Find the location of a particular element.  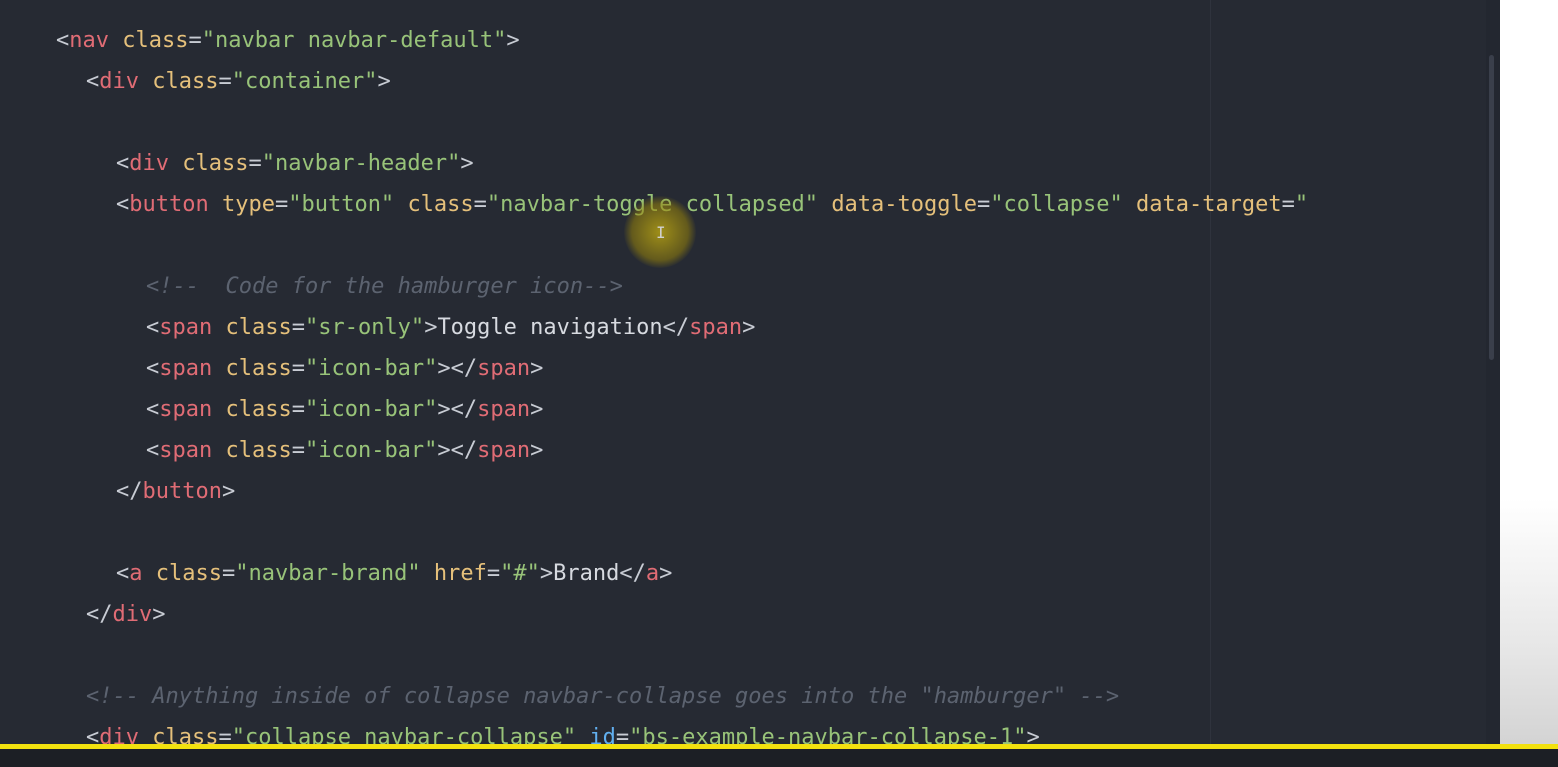

code-token-tag: nav is located at coordinates (89, 40).